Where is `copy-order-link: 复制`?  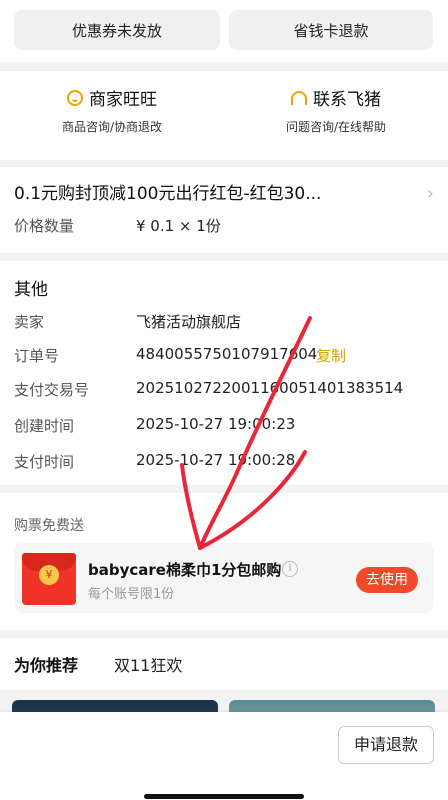 copy-order-link: 复制 is located at coordinates (331, 355).